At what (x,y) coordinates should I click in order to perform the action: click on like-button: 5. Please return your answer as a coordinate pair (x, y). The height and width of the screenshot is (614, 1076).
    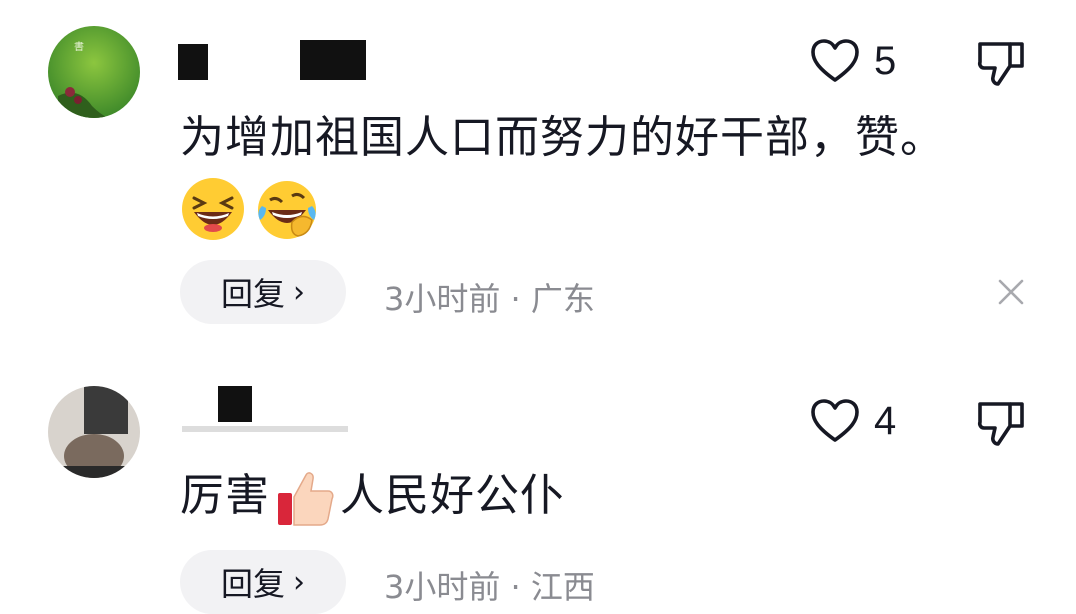
    Looking at the image, I should click on (853, 61).